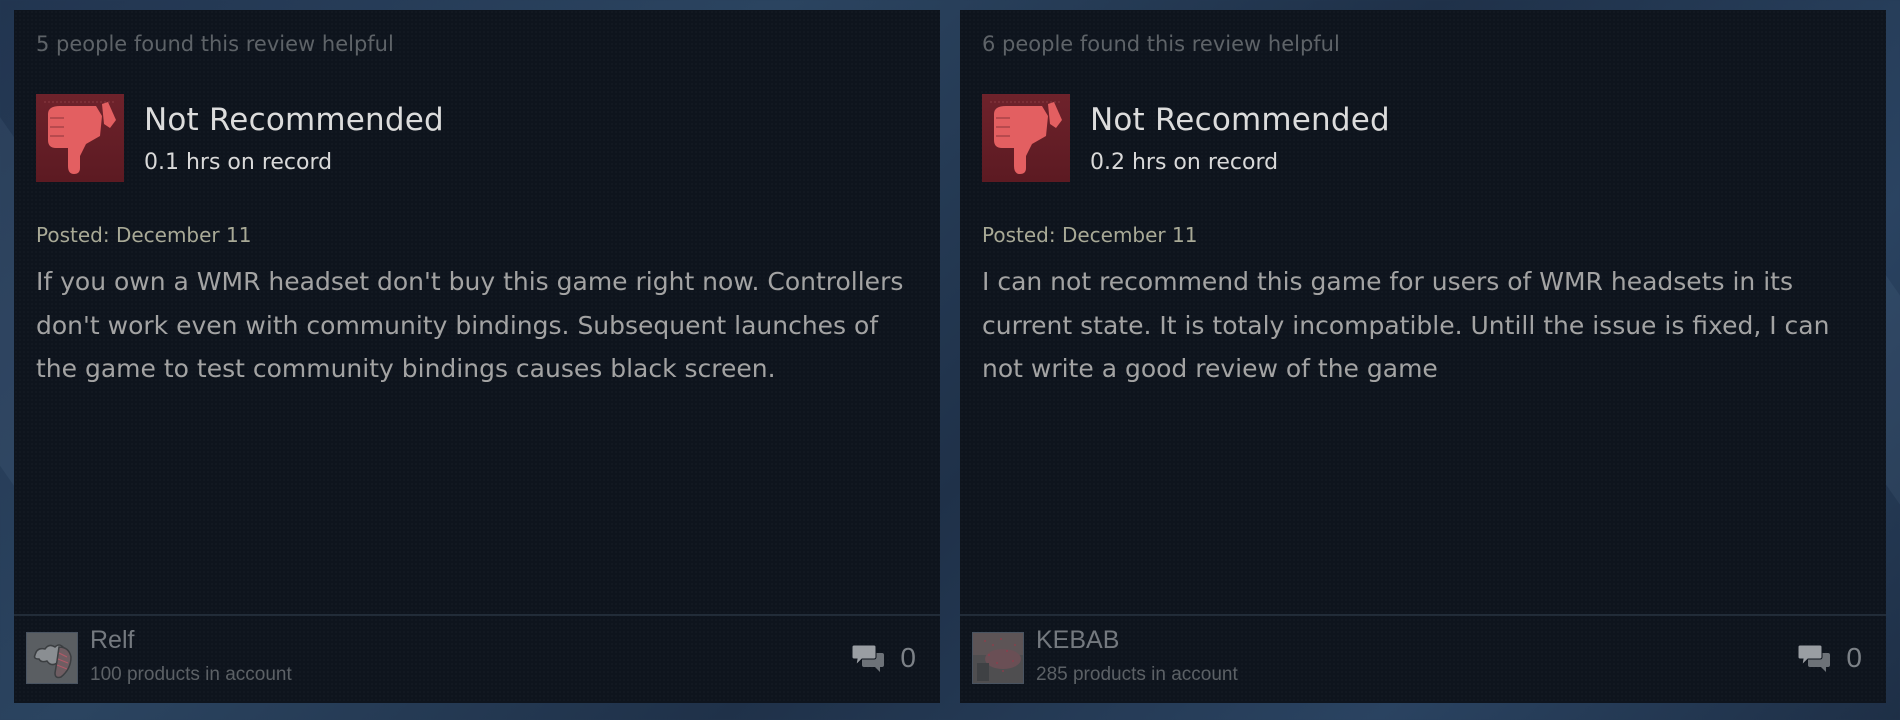 This screenshot has height=720, width=1900. Describe the element at coordinates (191, 674) in the screenshot. I see `author-products: 100 products in account` at that location.